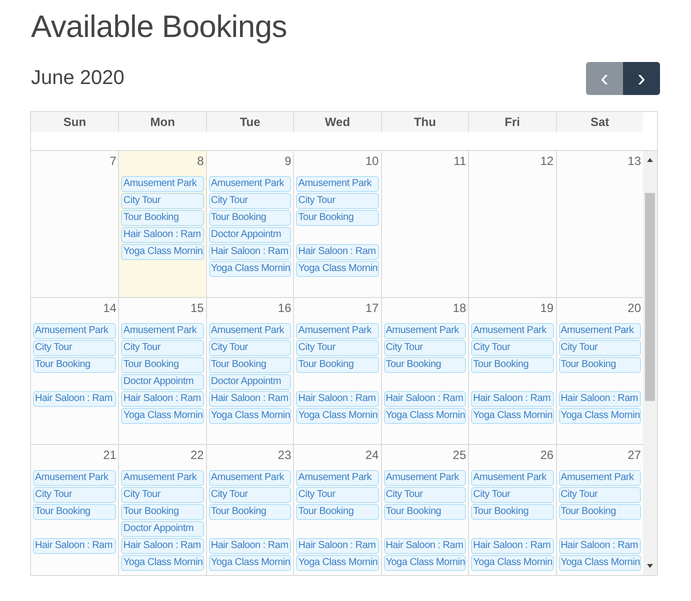  I want to click on next-button: ›, so click(641, 78).